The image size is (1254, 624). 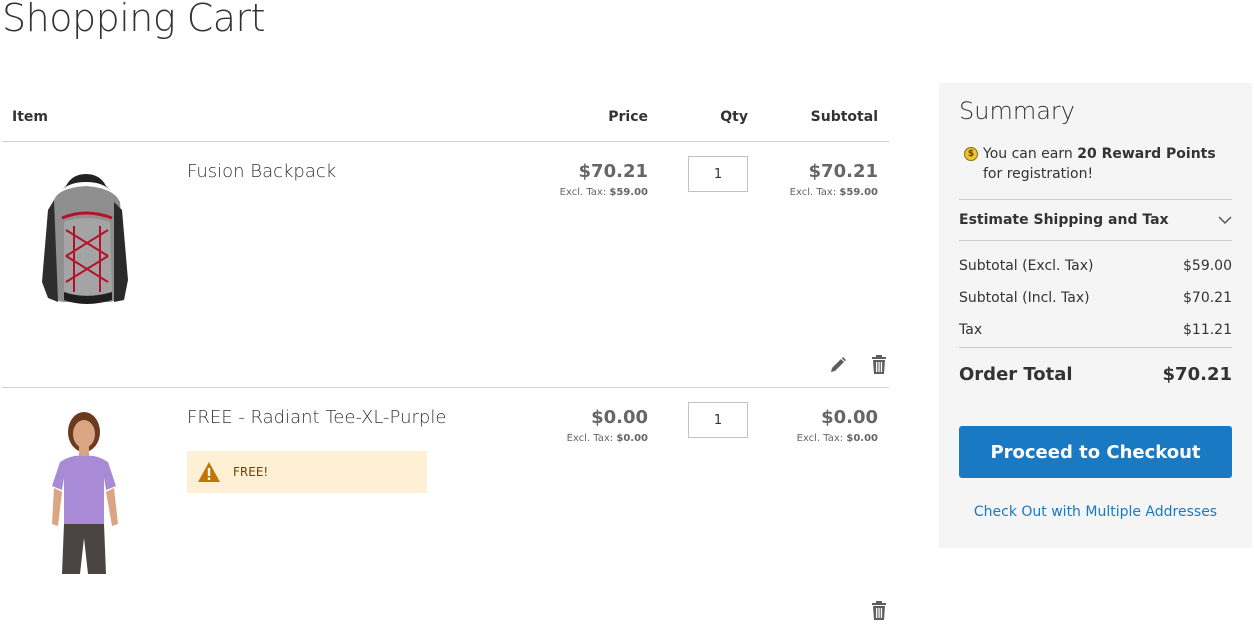 What do you see at coordinates (1207, 266) in the screenshot?
I see `totals-value: $59.00` at bounding box center [1207, 266].